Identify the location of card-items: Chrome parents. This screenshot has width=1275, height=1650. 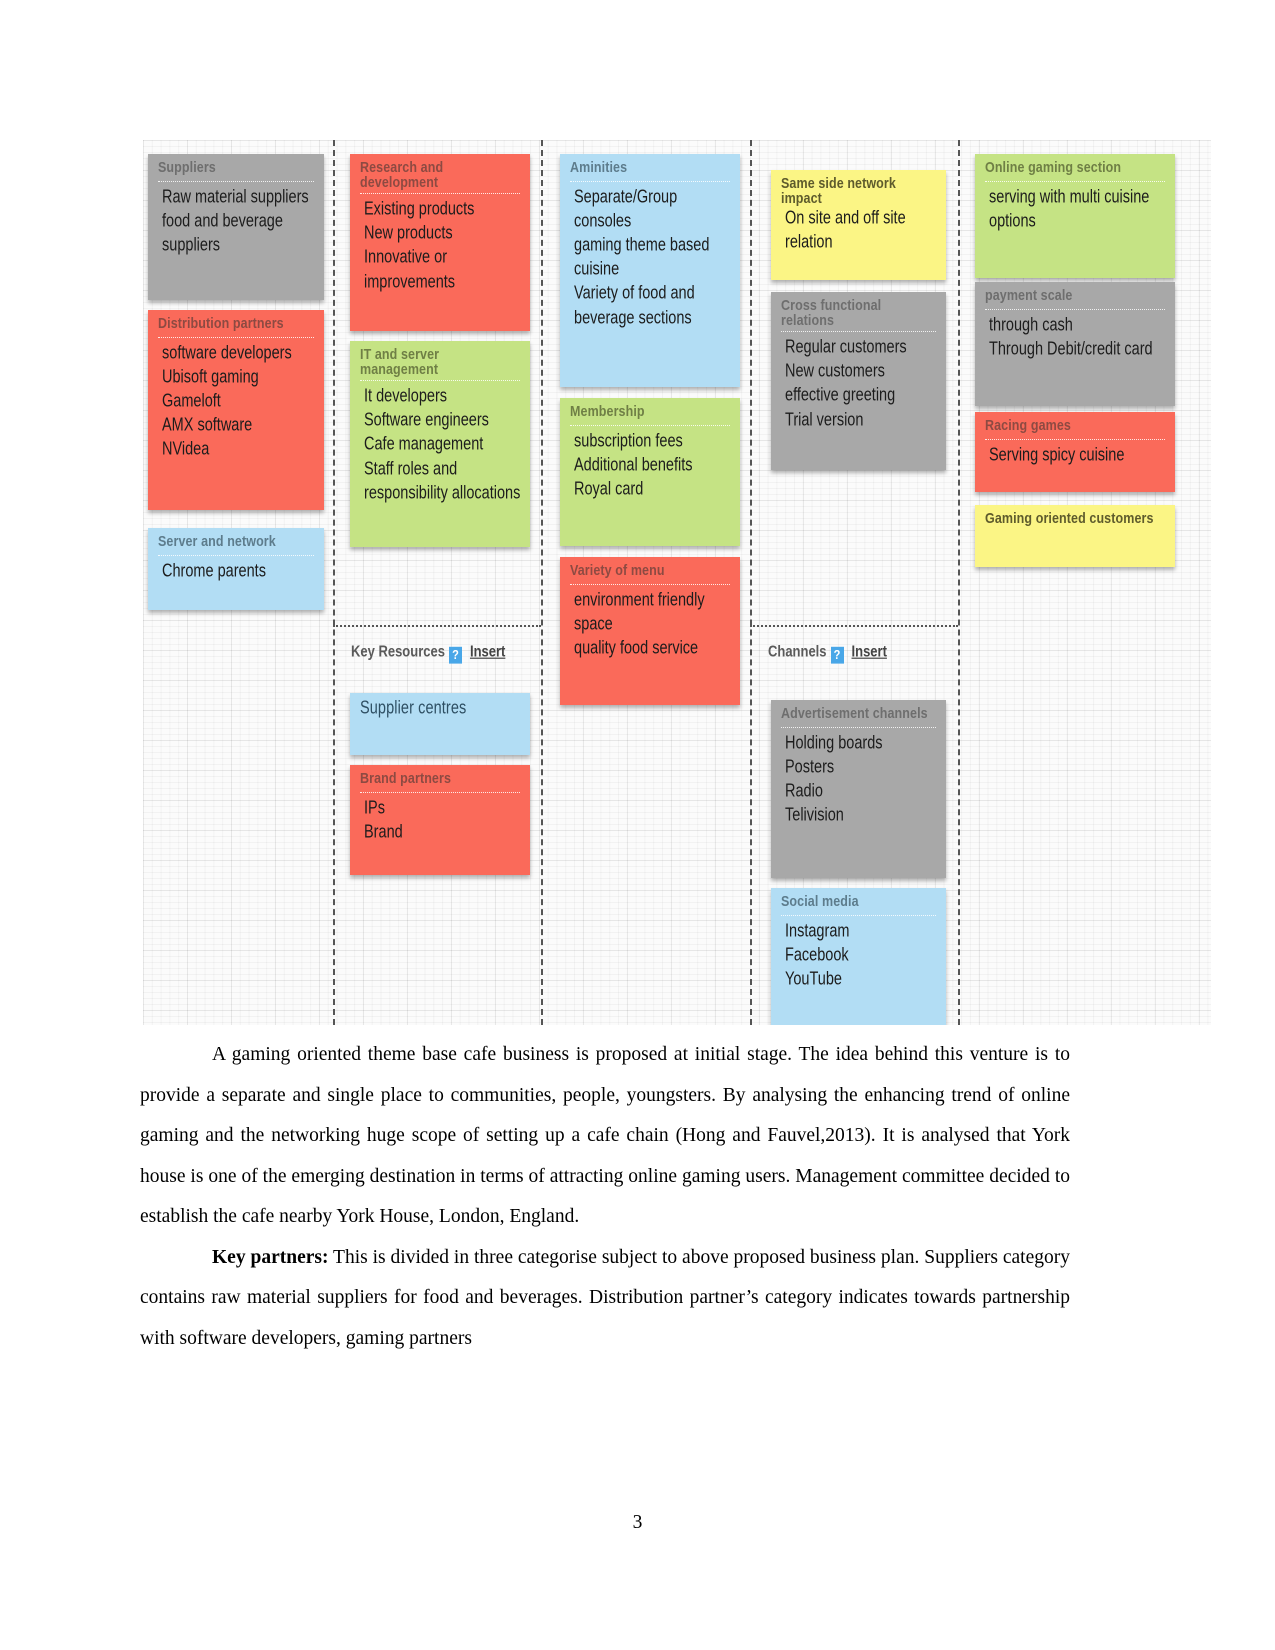
(236, 571).